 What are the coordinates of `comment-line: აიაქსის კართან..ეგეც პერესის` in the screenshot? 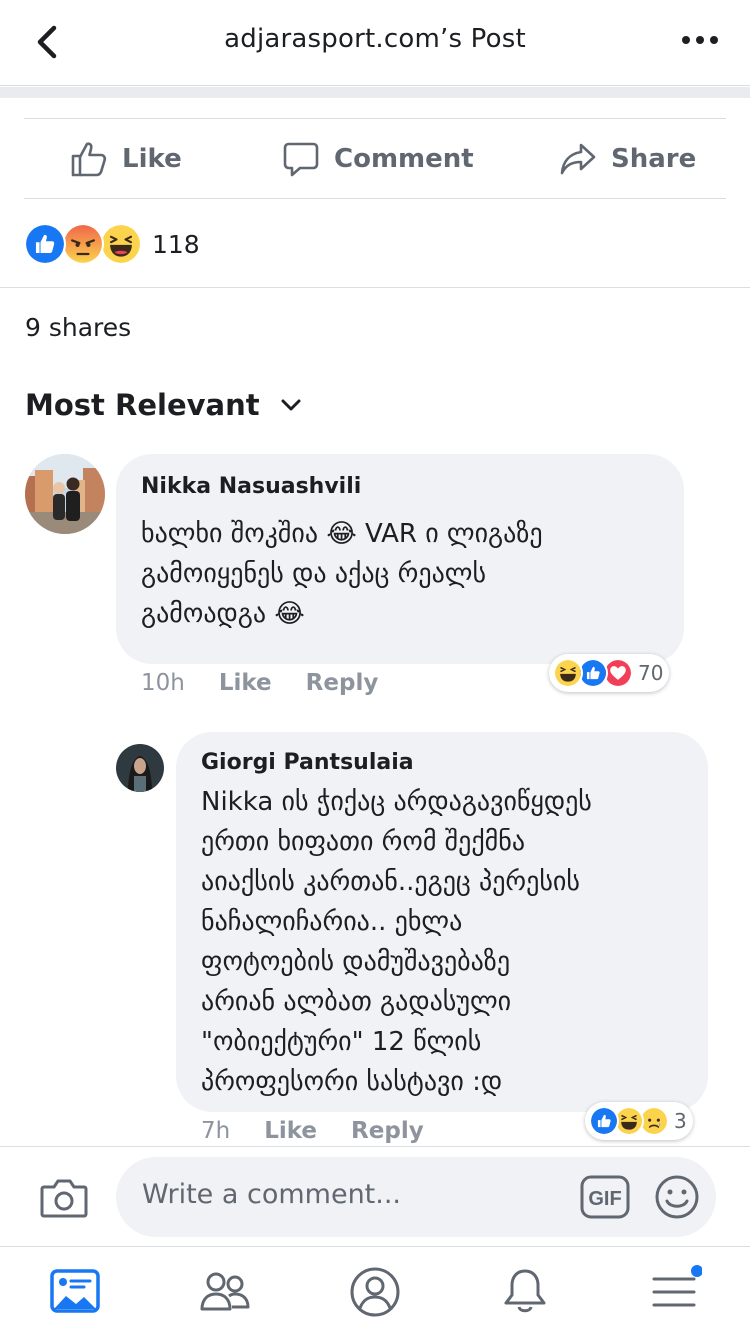 It's located at (390, 882).